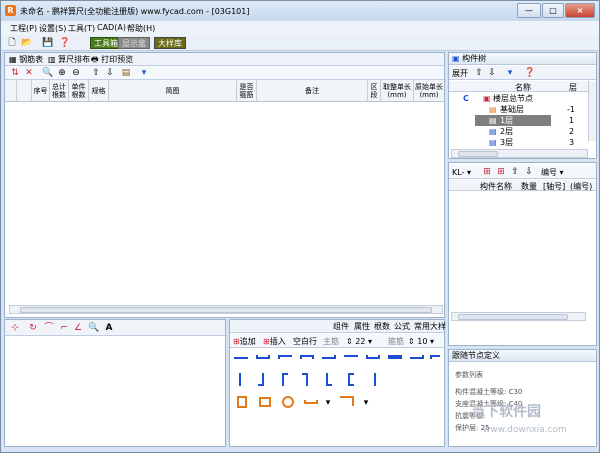 The height and width of the screenshot is (453, 600). I want to click on col-rounded-length: 取整单长(mm), so click(397, 91).